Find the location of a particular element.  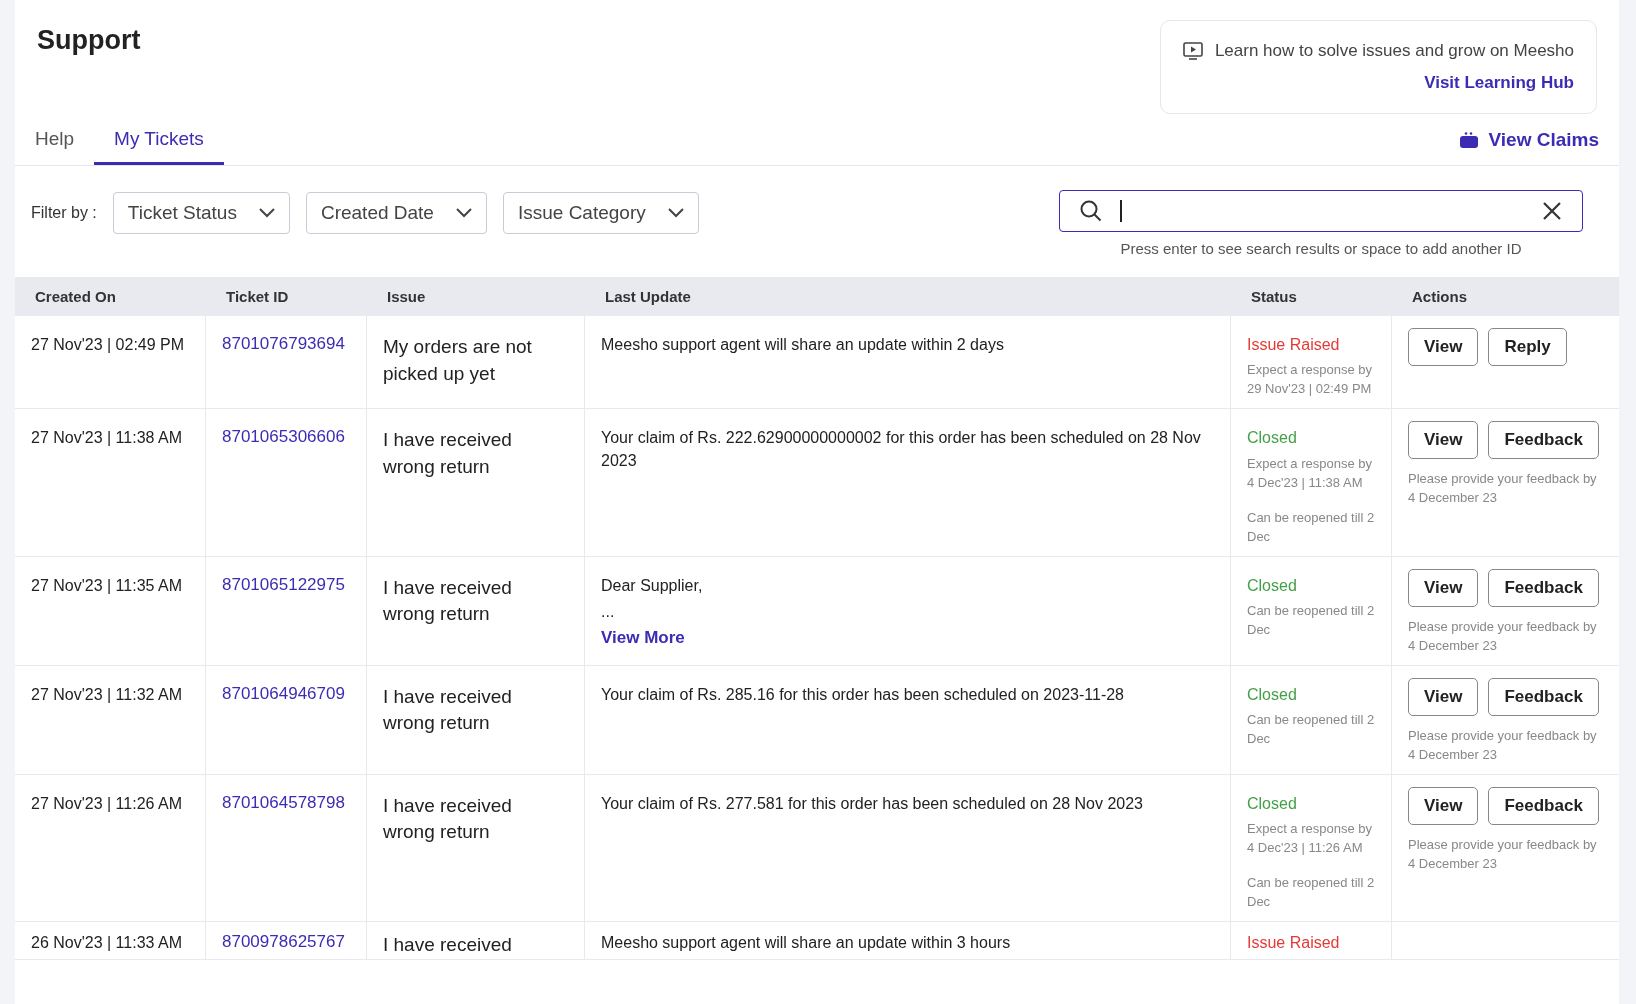

ticket-id-link: 8700978625767 is located at coordinates (283, 942).